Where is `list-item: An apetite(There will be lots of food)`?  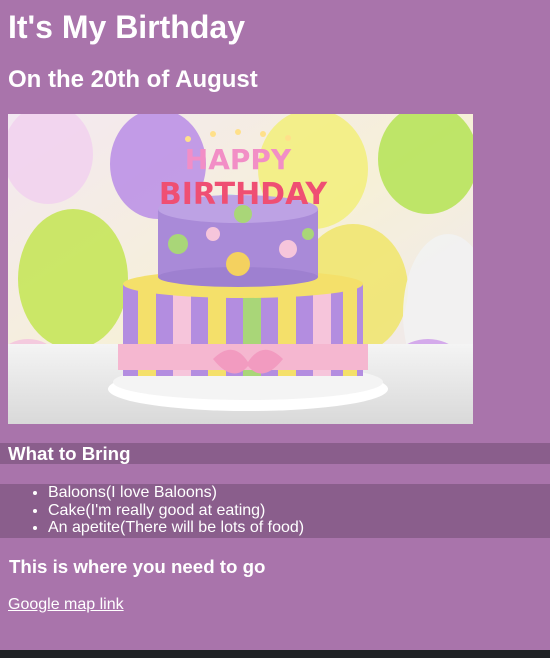
list-item: An apetite(There will be lots of food) is located at coordinates (299, 528).